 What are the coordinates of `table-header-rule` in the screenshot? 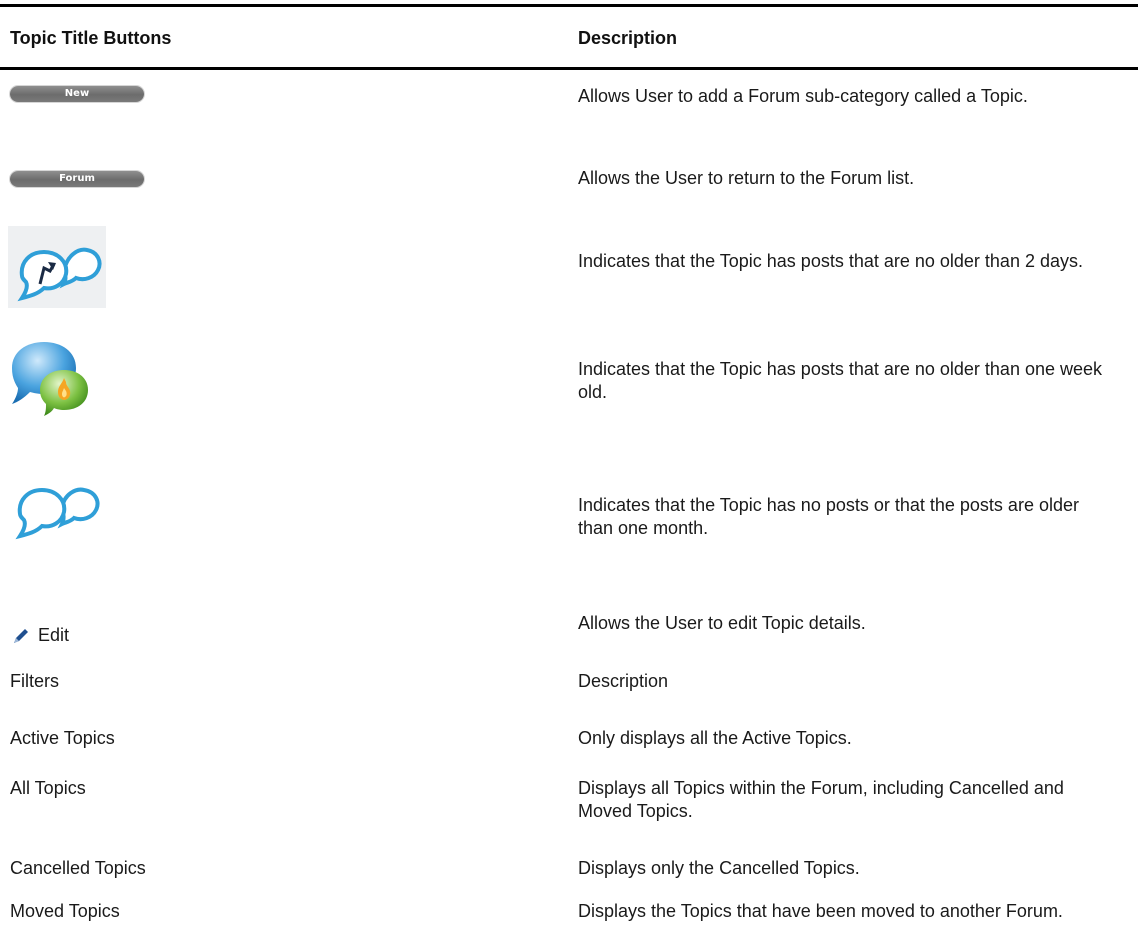 It's located at (569, 68).